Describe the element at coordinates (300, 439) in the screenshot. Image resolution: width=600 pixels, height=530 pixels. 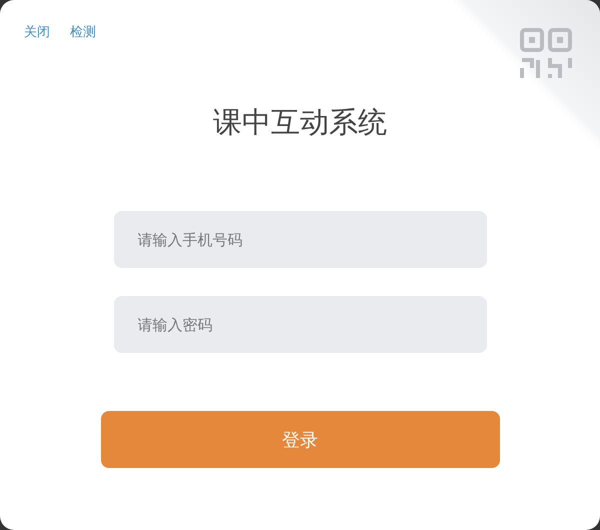
I see `login-button: 登录` at that location.